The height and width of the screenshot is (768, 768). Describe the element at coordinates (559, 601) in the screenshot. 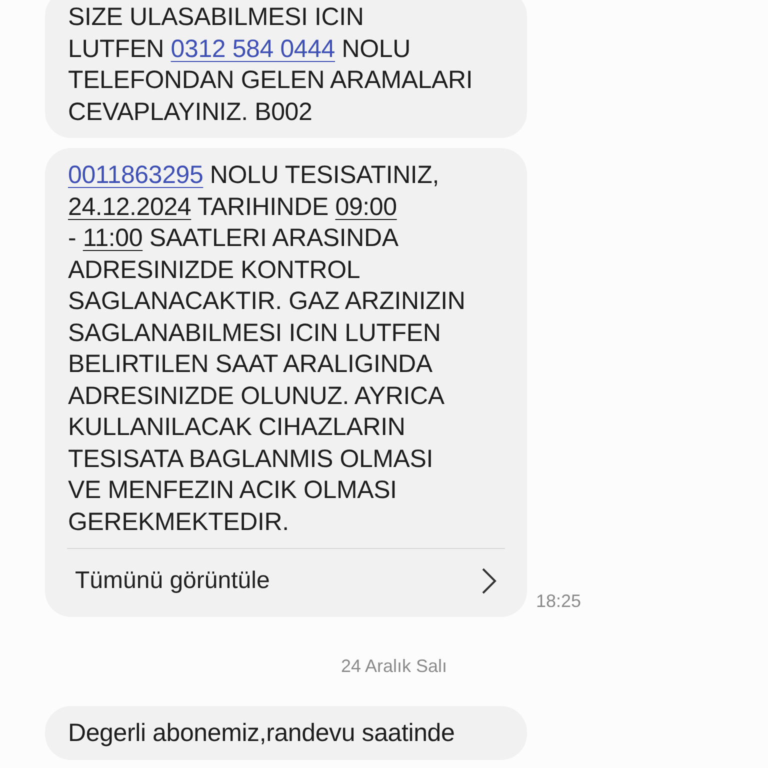

I see `message-time: 18:25` at that location.